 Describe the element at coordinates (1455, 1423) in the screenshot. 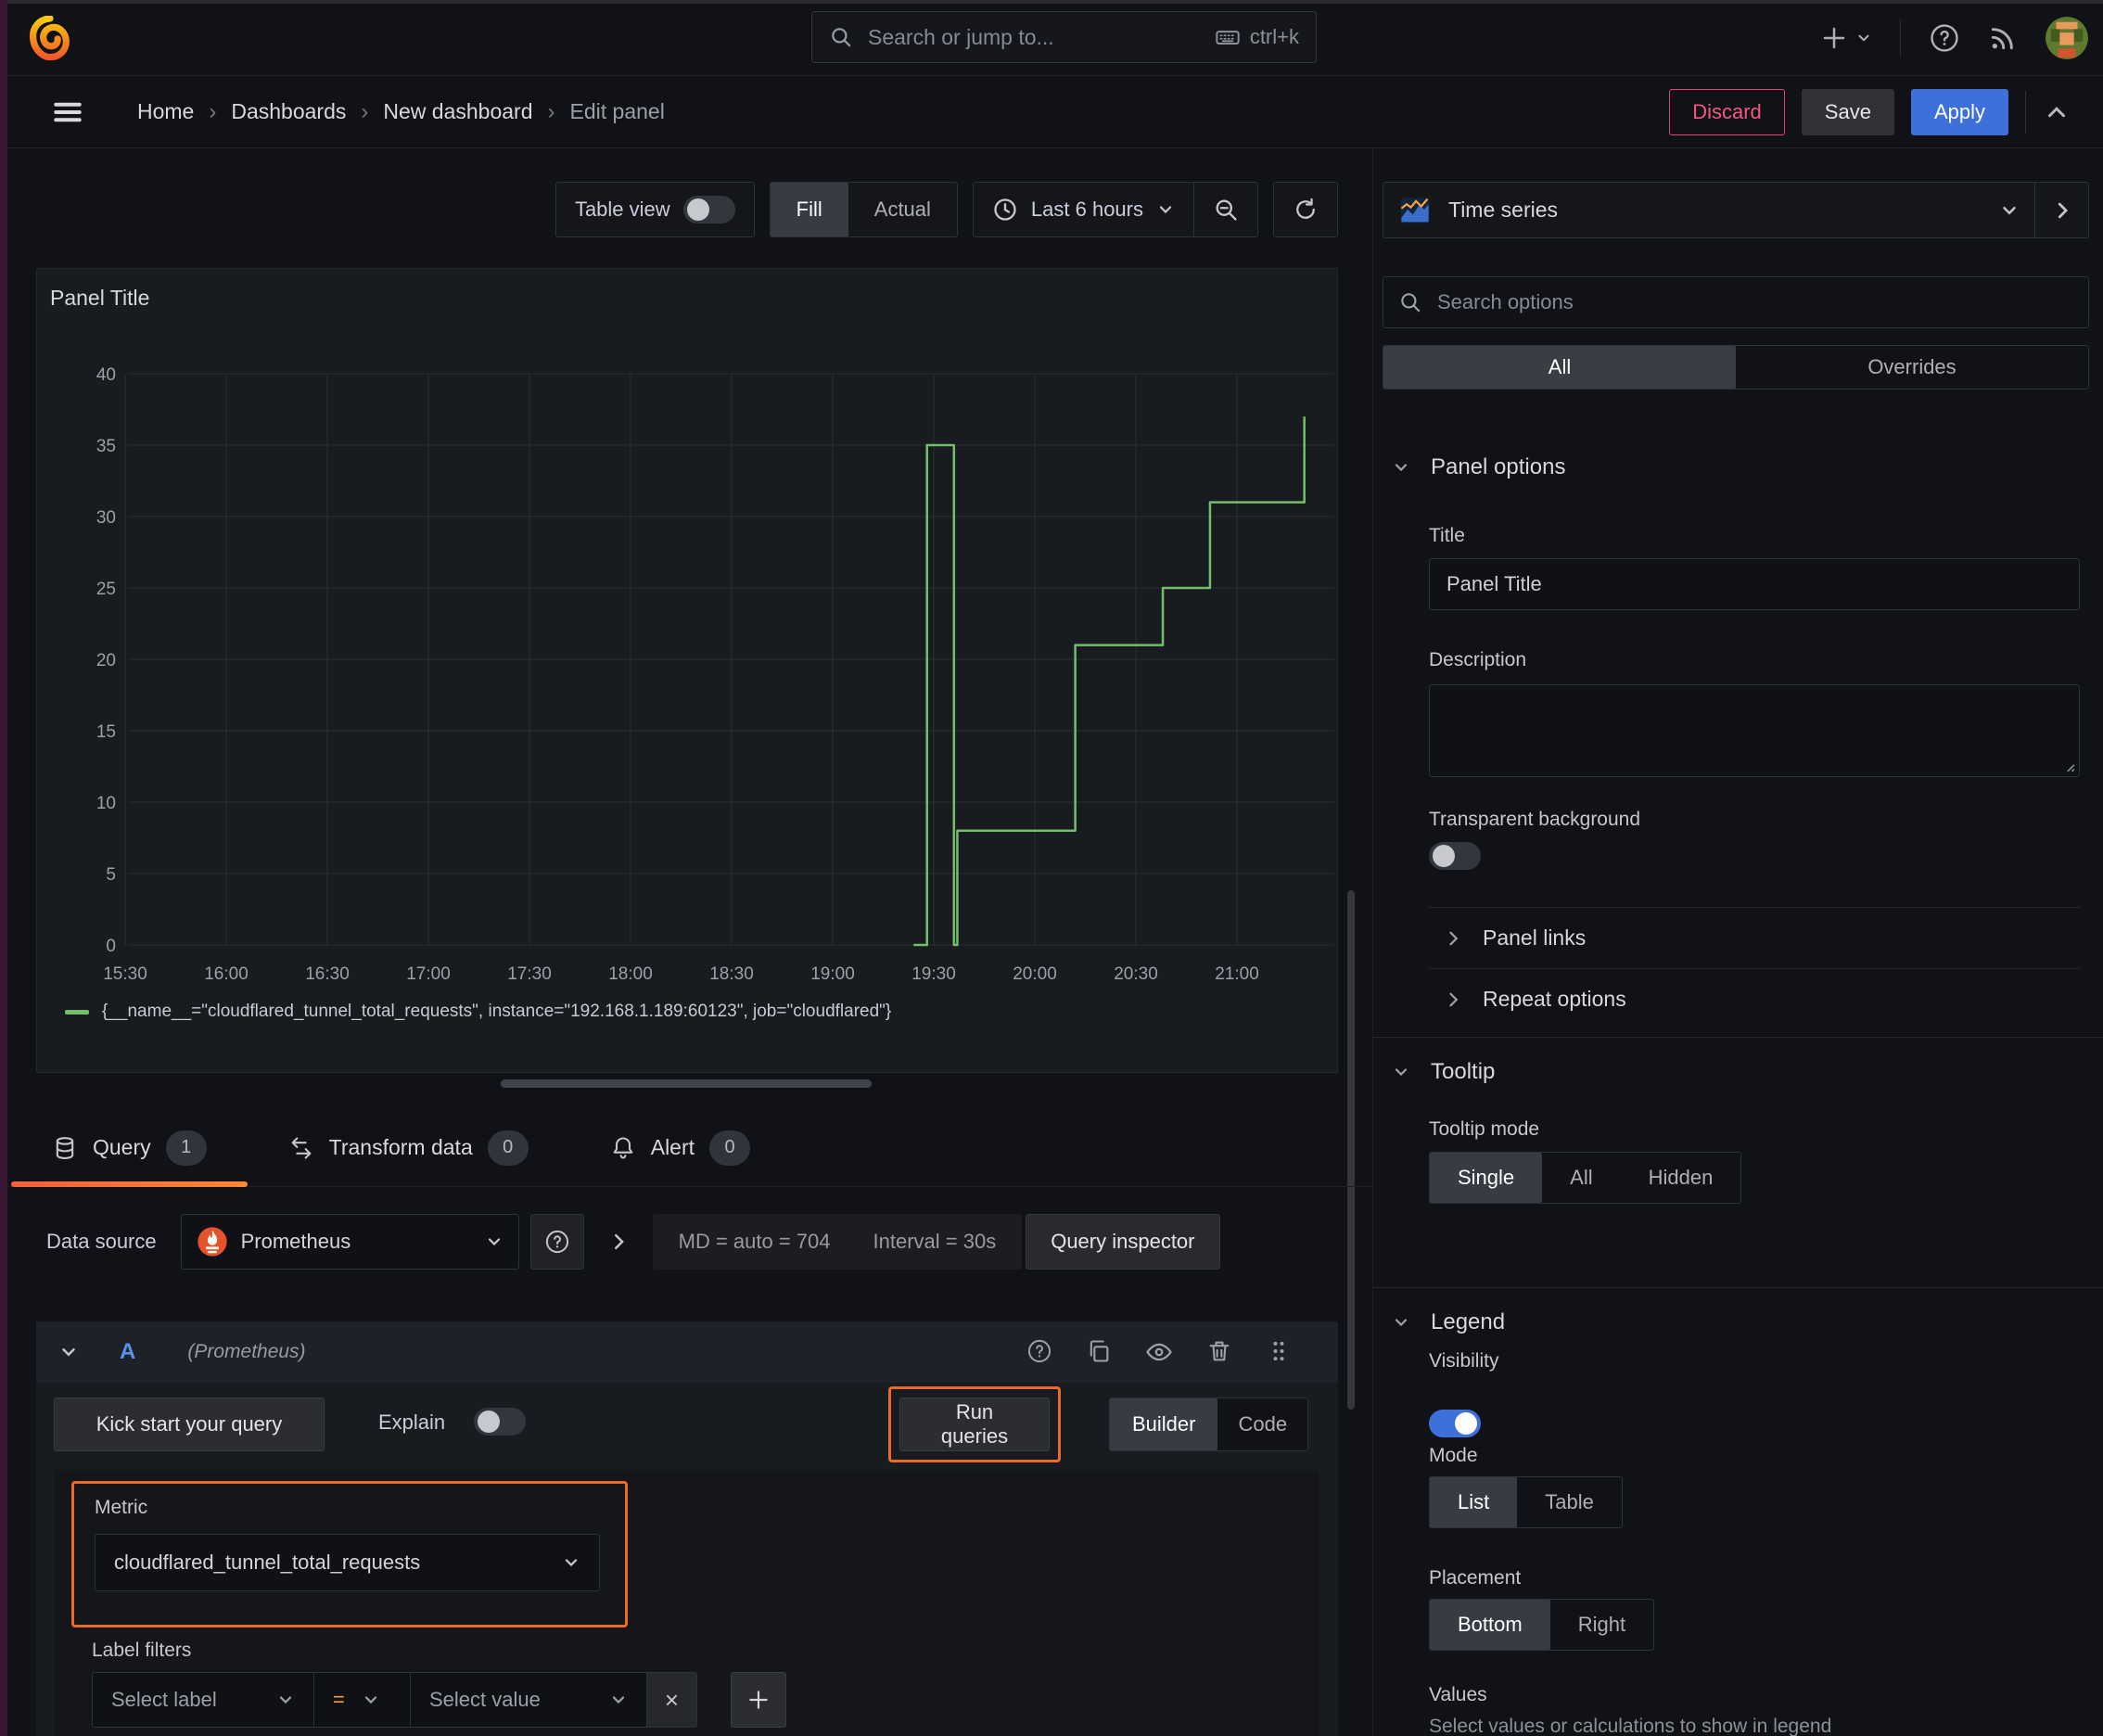

I see `legend-visibility-toggle` at that location.